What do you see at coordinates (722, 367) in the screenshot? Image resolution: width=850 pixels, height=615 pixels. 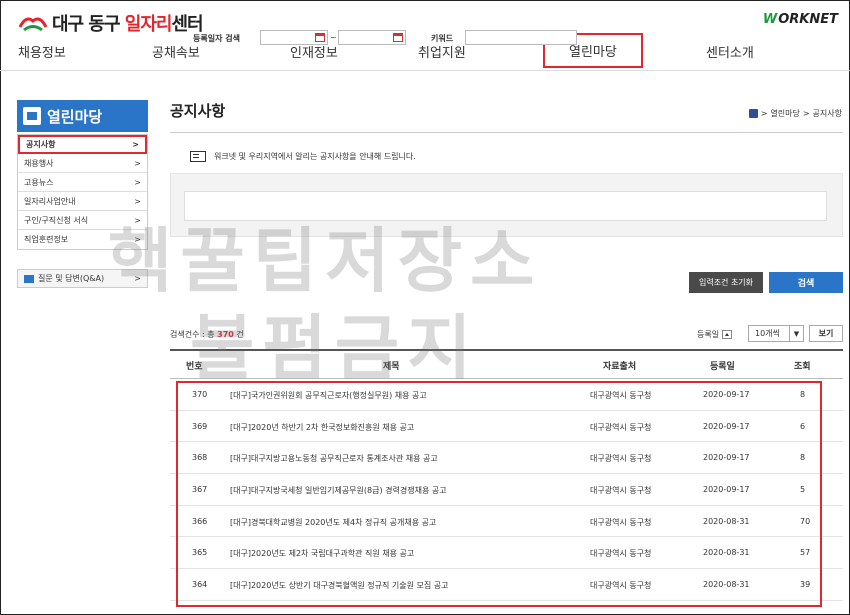 I see `column-header-date: 등록일` at bounding box center [722, 367].